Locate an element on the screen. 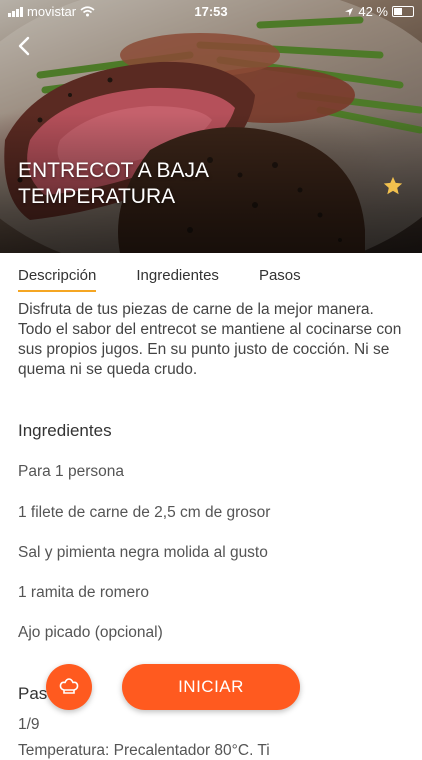  servings-text: Para 1 persona is located at coordinates (71, 471).